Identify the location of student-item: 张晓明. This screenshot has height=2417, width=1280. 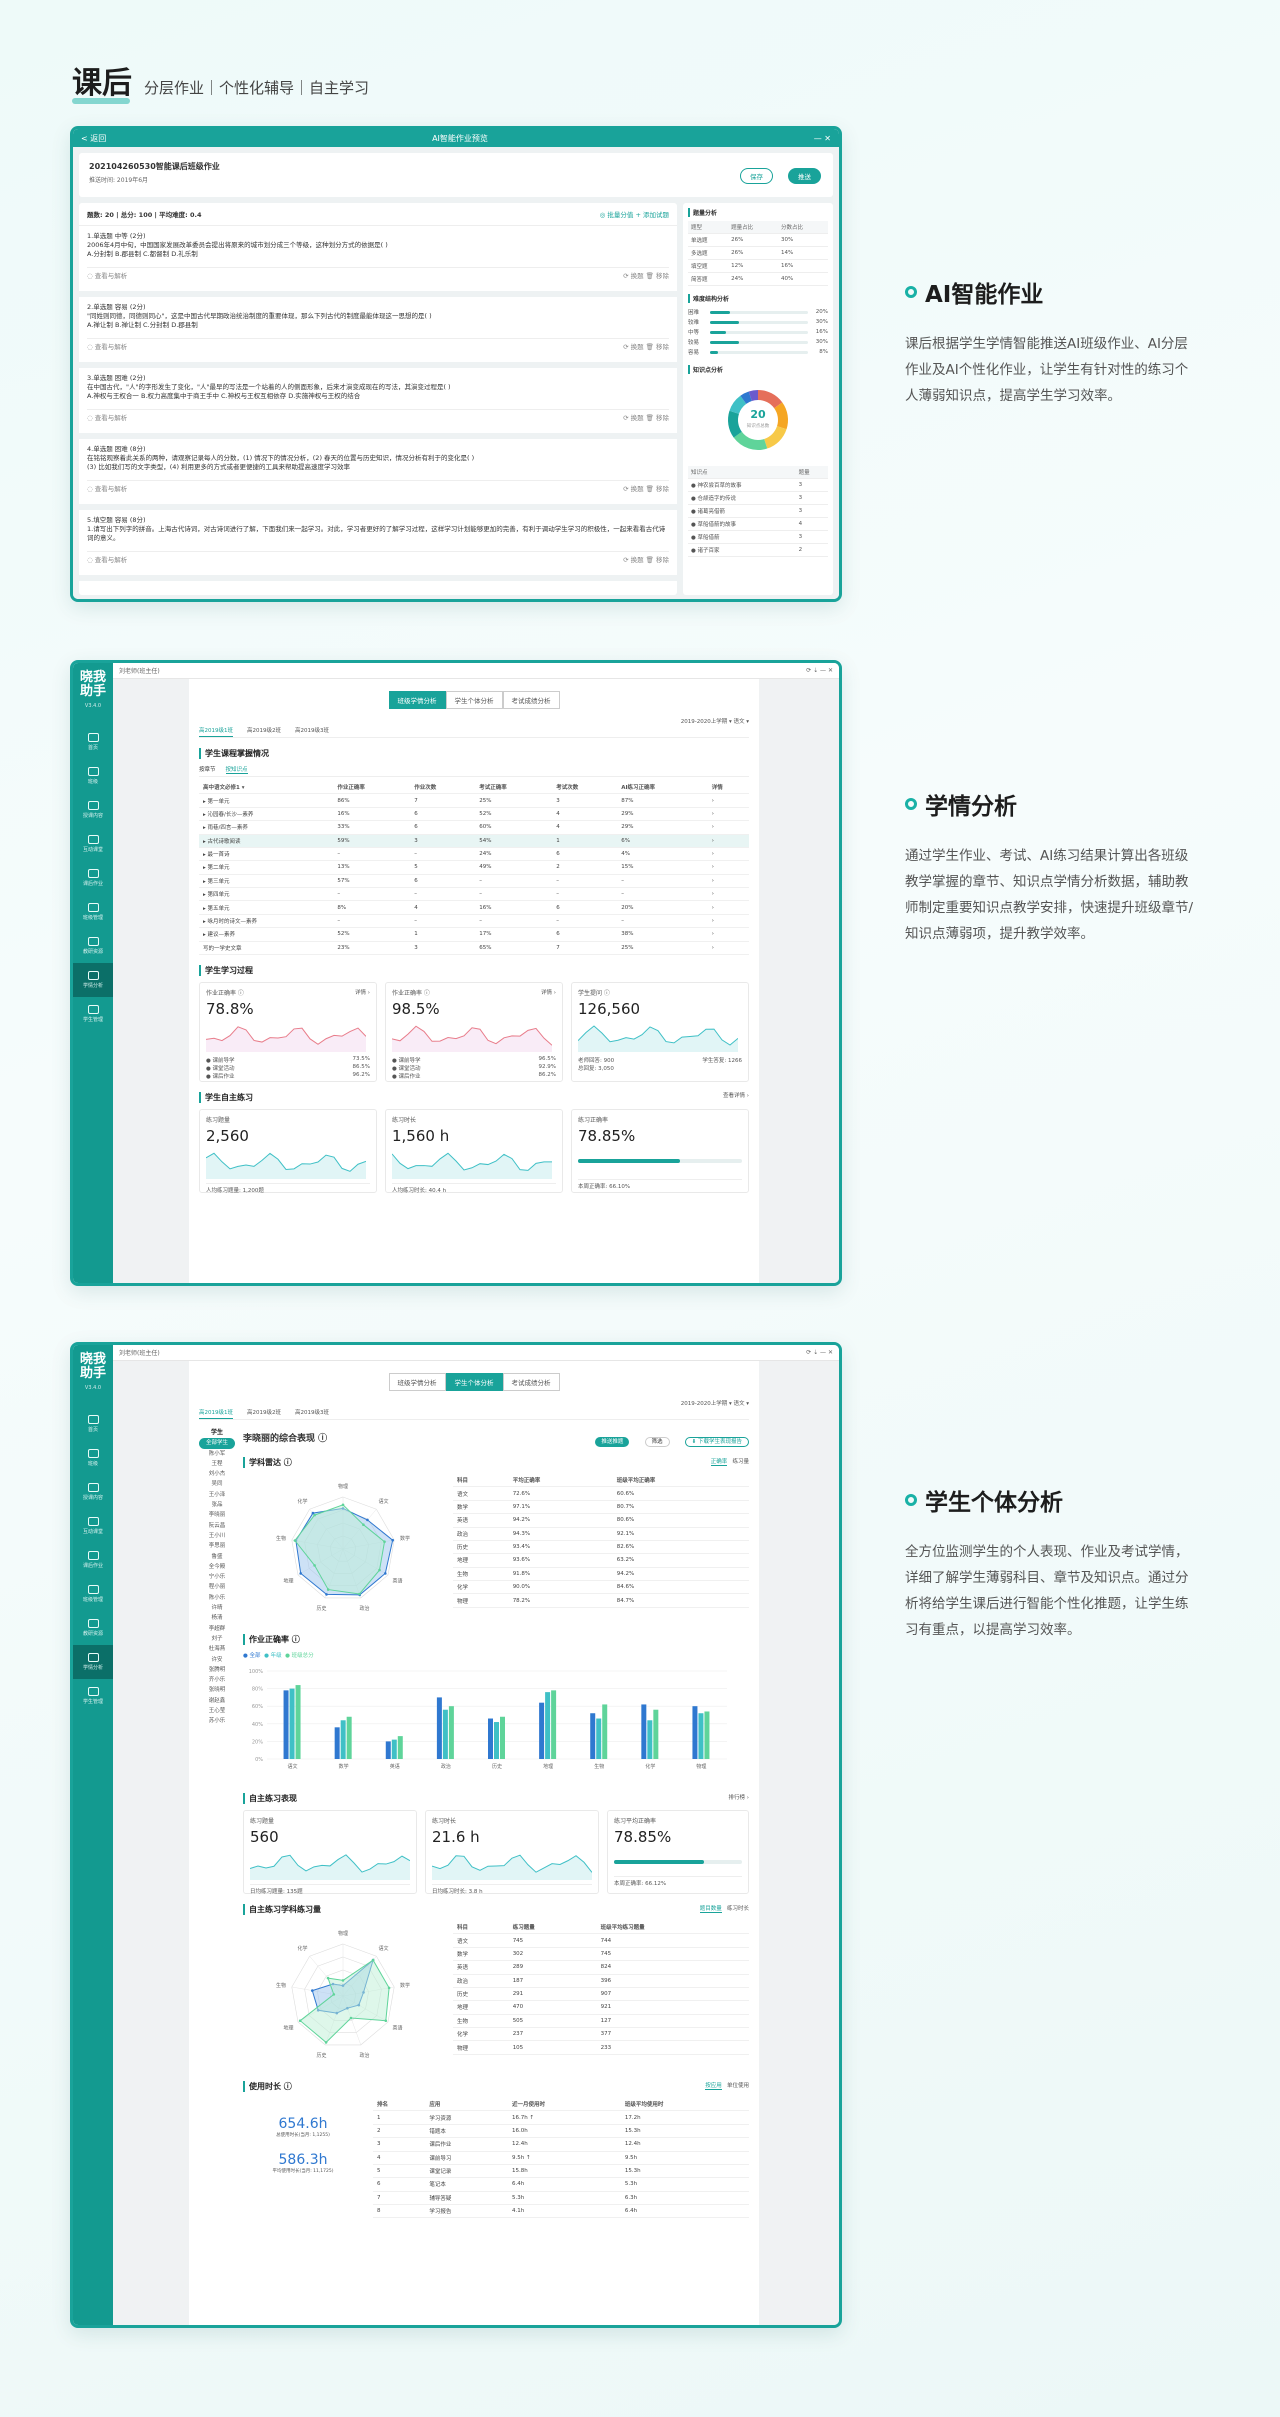
(217, 1690).